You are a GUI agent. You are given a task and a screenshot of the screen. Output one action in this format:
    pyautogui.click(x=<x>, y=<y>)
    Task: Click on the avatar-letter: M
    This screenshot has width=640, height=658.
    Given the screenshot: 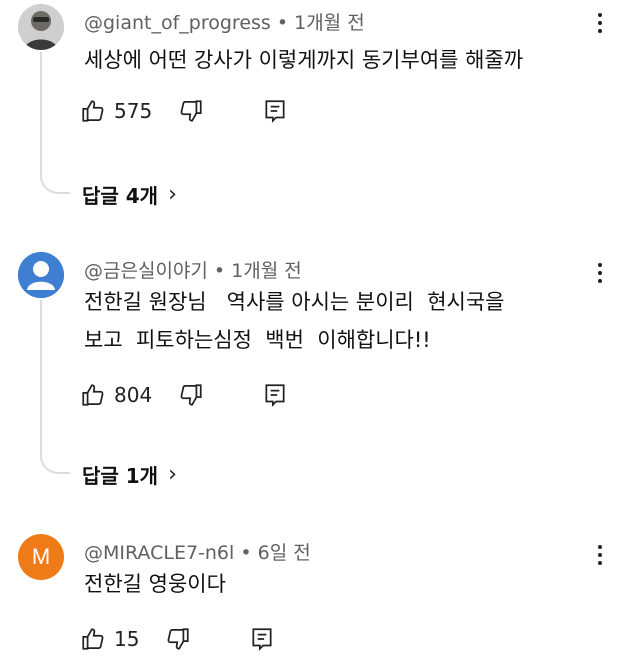 What is the action you would take?
    pyautogui.click(x=41, y=556)
    